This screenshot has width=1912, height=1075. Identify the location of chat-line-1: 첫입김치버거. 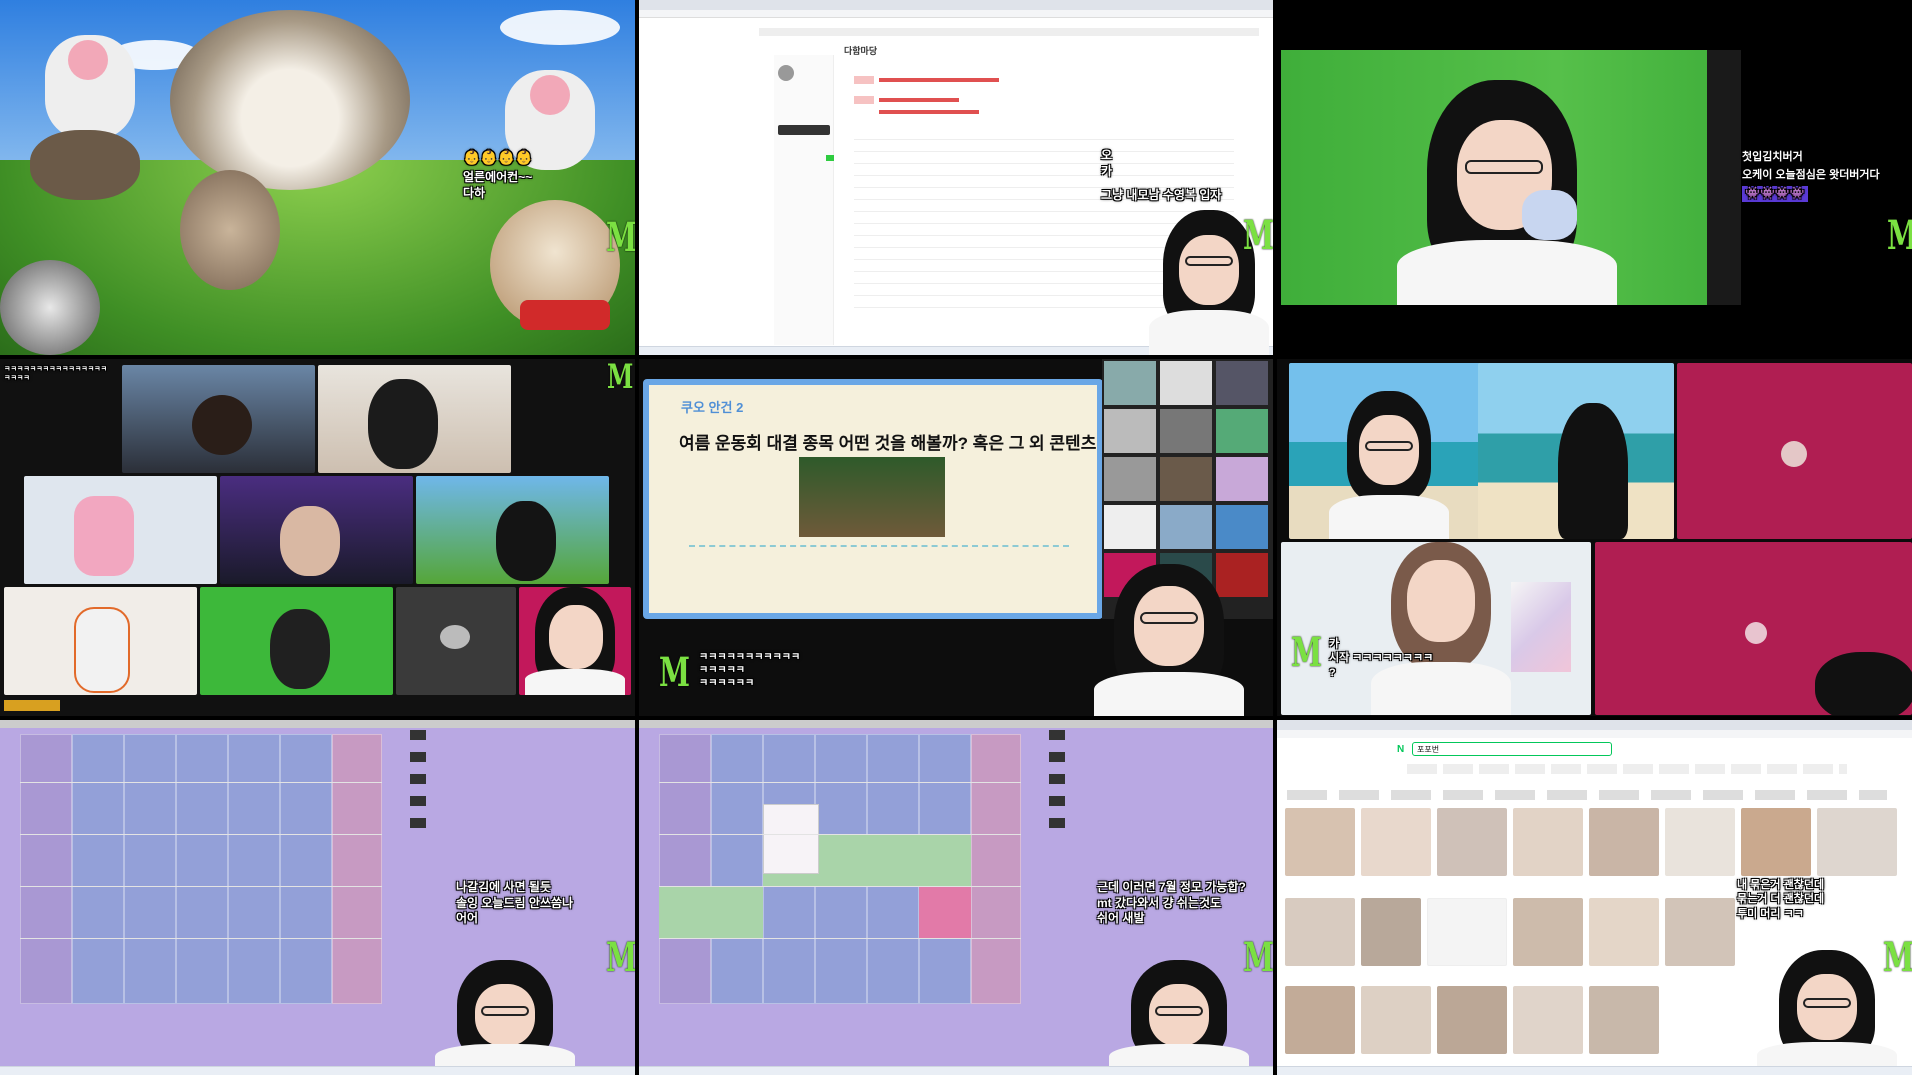
(1772, 157).